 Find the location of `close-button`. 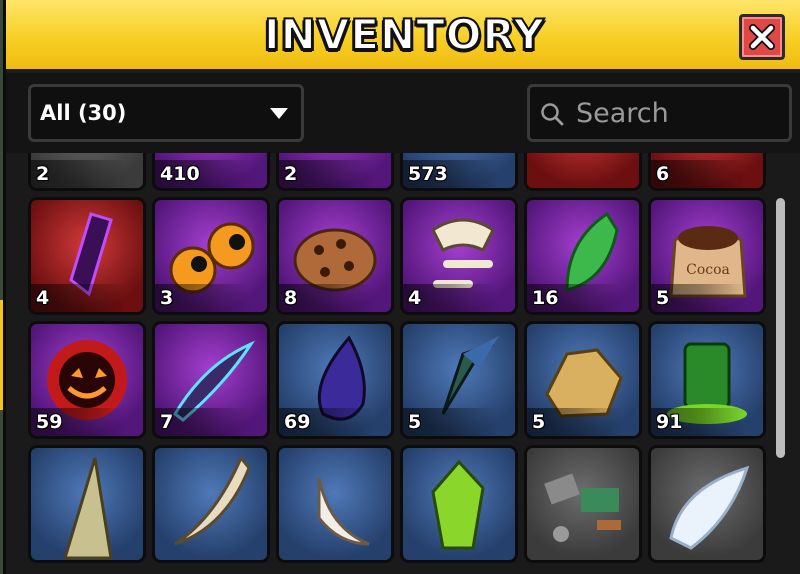

close-button is located at coordinates (762, 37).